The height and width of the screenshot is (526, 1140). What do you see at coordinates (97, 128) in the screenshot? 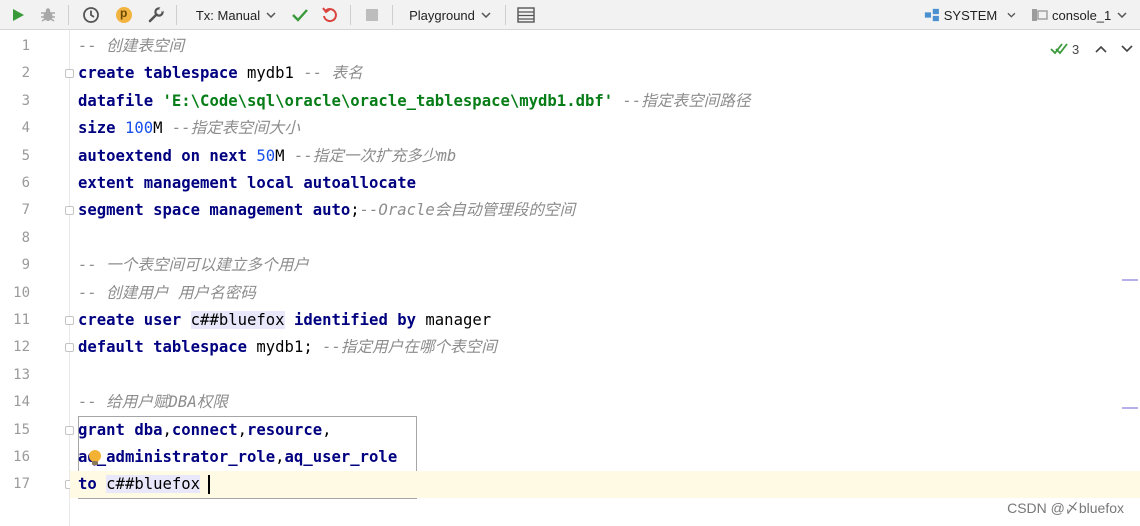
I see `sql-keyword: size` at bounding box center [97, 128].